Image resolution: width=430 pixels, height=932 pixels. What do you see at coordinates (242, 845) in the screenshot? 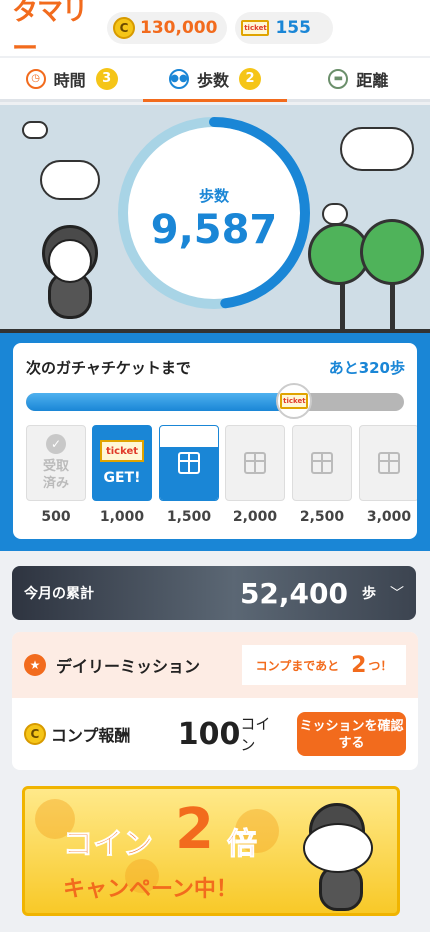
I see `banner-text-times: 倍` at bounding box center [242, 845].